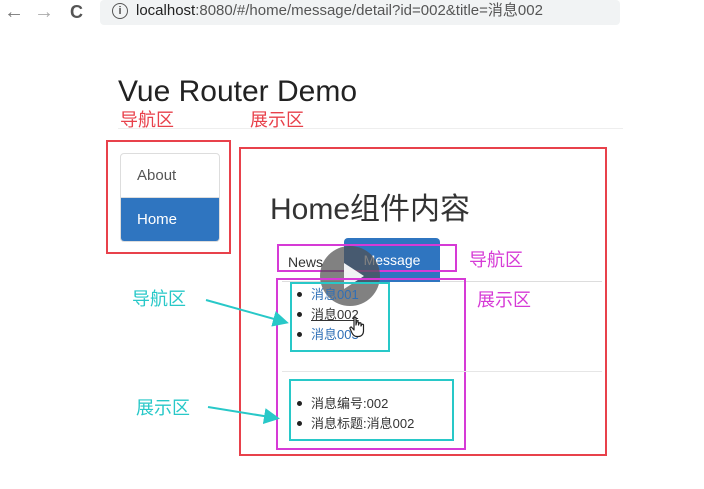 The height and width of the screenshot is (489, 704). Describe the element at coordinates (247, 361) in the screenshot. I see `annotation-arrows` at that location.